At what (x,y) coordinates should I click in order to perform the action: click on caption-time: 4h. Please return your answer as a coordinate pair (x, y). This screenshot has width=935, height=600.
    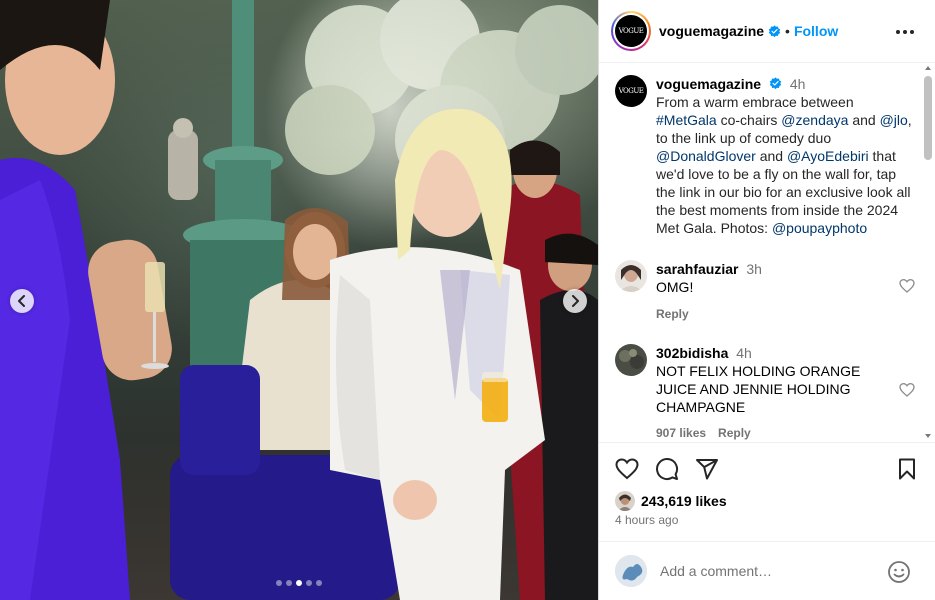
    Looking at the image, I should click on (797, 84).